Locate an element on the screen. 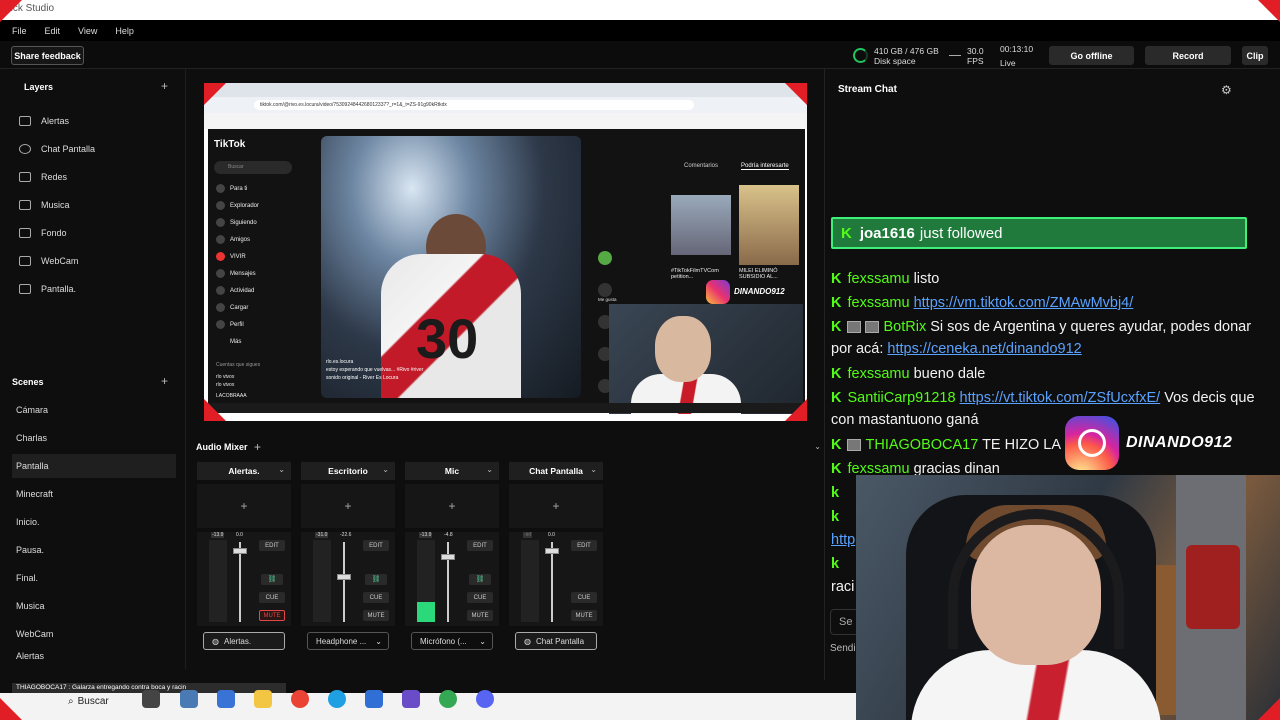 This screenshot has height=720, width=1280. scene-item-final: Final. is located at coordinates (94, 578).